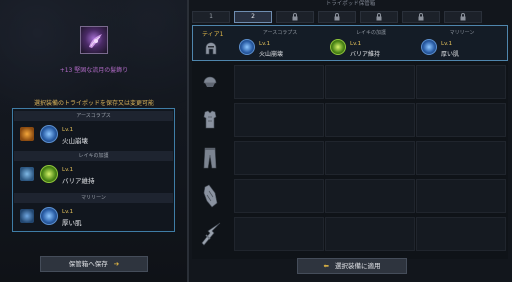  I want to click on hair-ornament-icon, so click(95, 41).